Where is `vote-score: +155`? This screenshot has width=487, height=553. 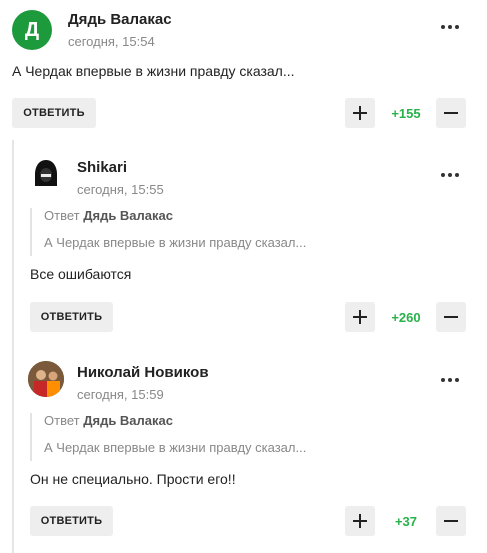
vote-score: +155 is located at coordinates (406, 113).